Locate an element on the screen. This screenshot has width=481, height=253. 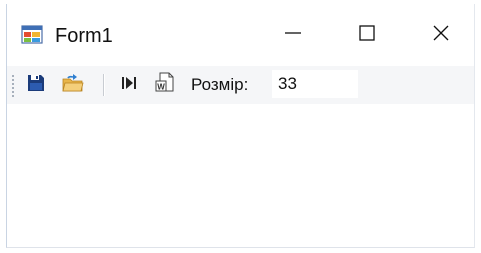
svg-text: W is located at coordinates (161, 86).